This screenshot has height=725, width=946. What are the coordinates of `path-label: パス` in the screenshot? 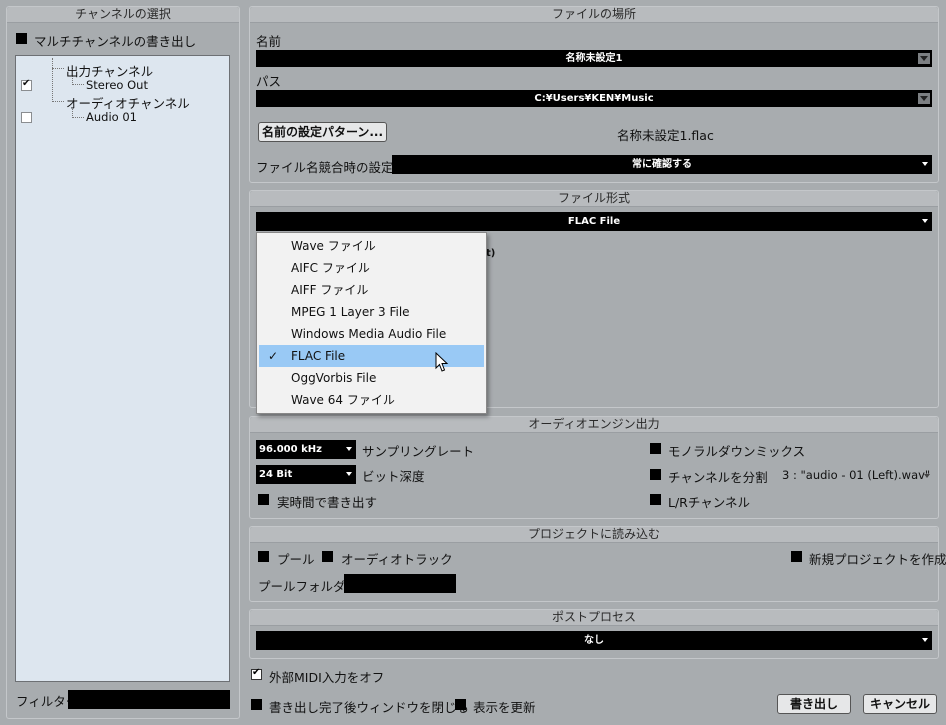 It's located at (269, 81).